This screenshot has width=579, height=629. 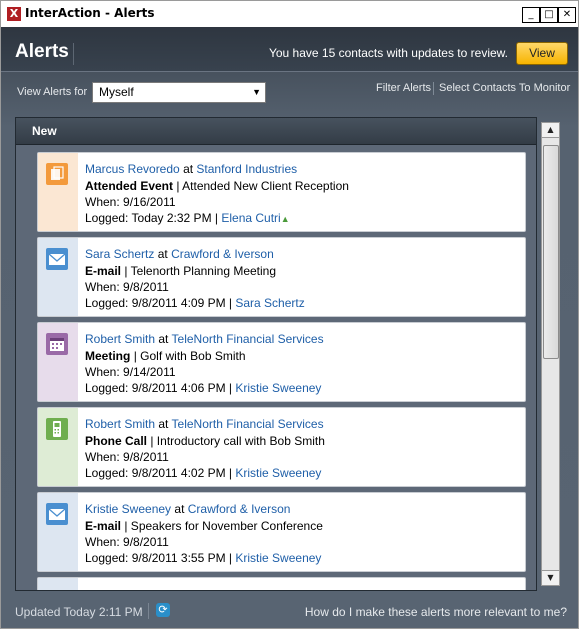 What do you see at coordinates (289, 14) in the screenshot?
I see `title-bar: X InterAction - Alerts _ □ ✕` at bounding box center [289, 14].